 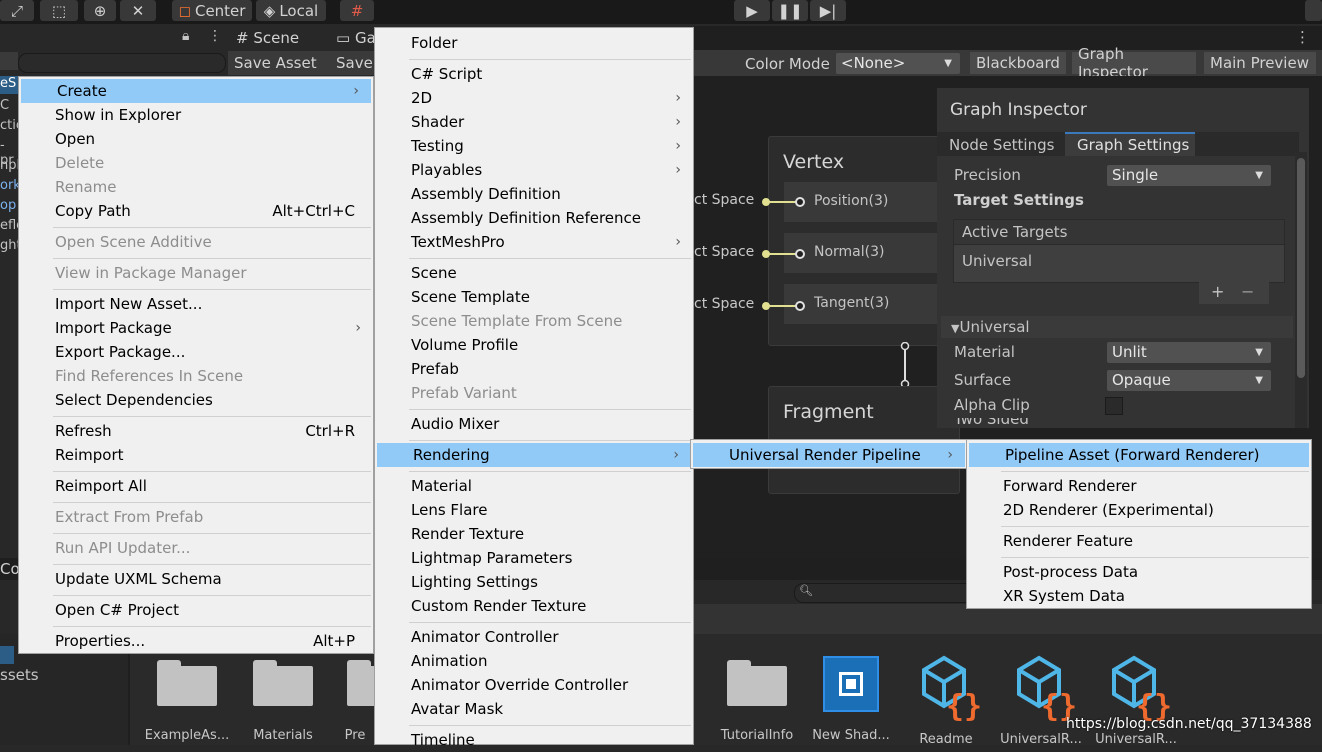 What do you see at coordinates (9, 185) in the screenshot?
I see `hierarchy-row: ork` at bounding box center [9, 185].